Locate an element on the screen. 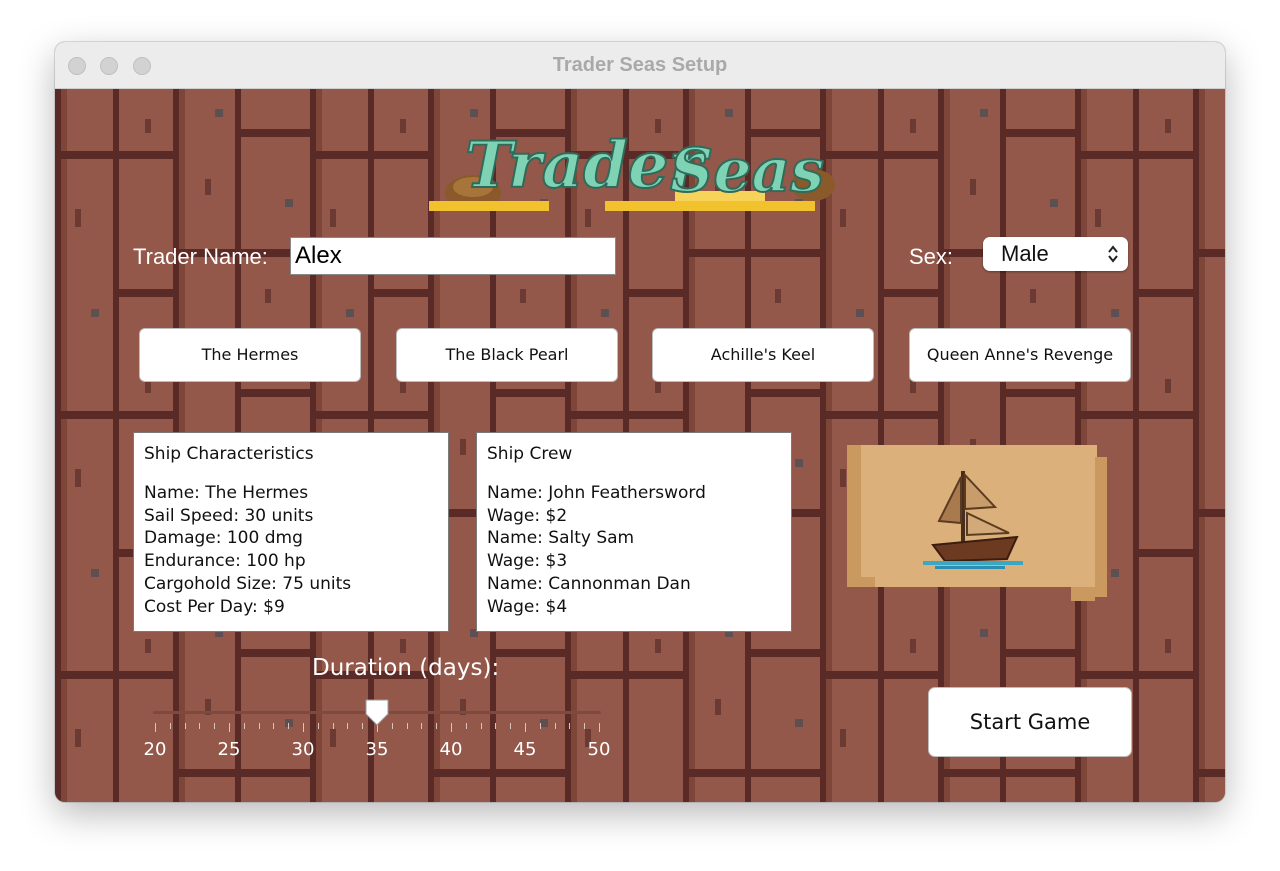 This screenshot has width=1280, height=871. slider-tick-label: 40 is located at coordinates (451, 749).